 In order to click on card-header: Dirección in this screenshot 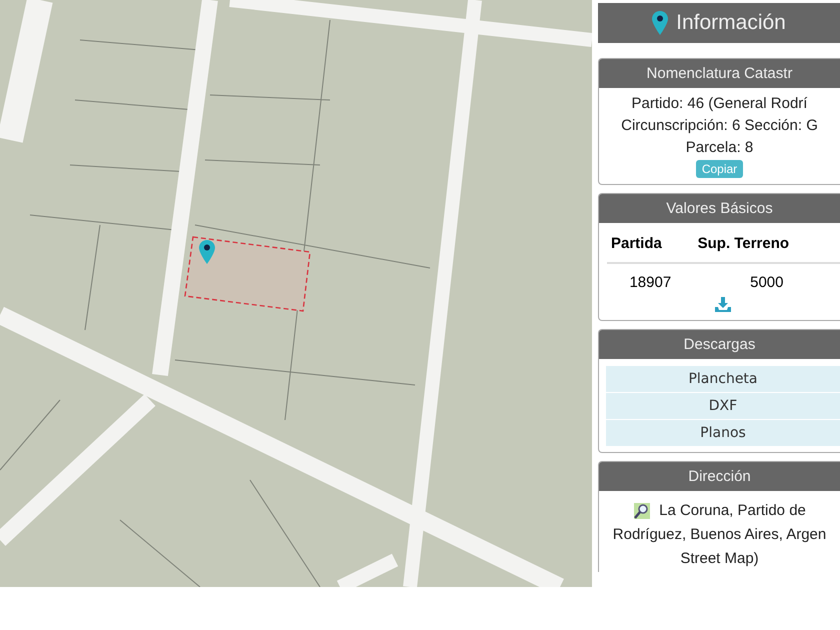, I will do `click(719, 476)`.